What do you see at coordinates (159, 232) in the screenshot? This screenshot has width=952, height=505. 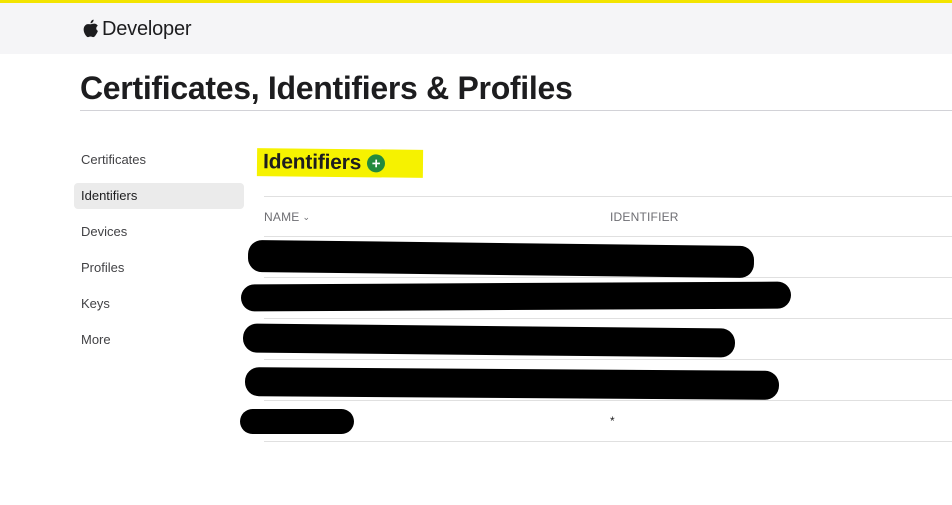 I see `sidebar-item-devices: Devices` at bounding box center [159, 232].